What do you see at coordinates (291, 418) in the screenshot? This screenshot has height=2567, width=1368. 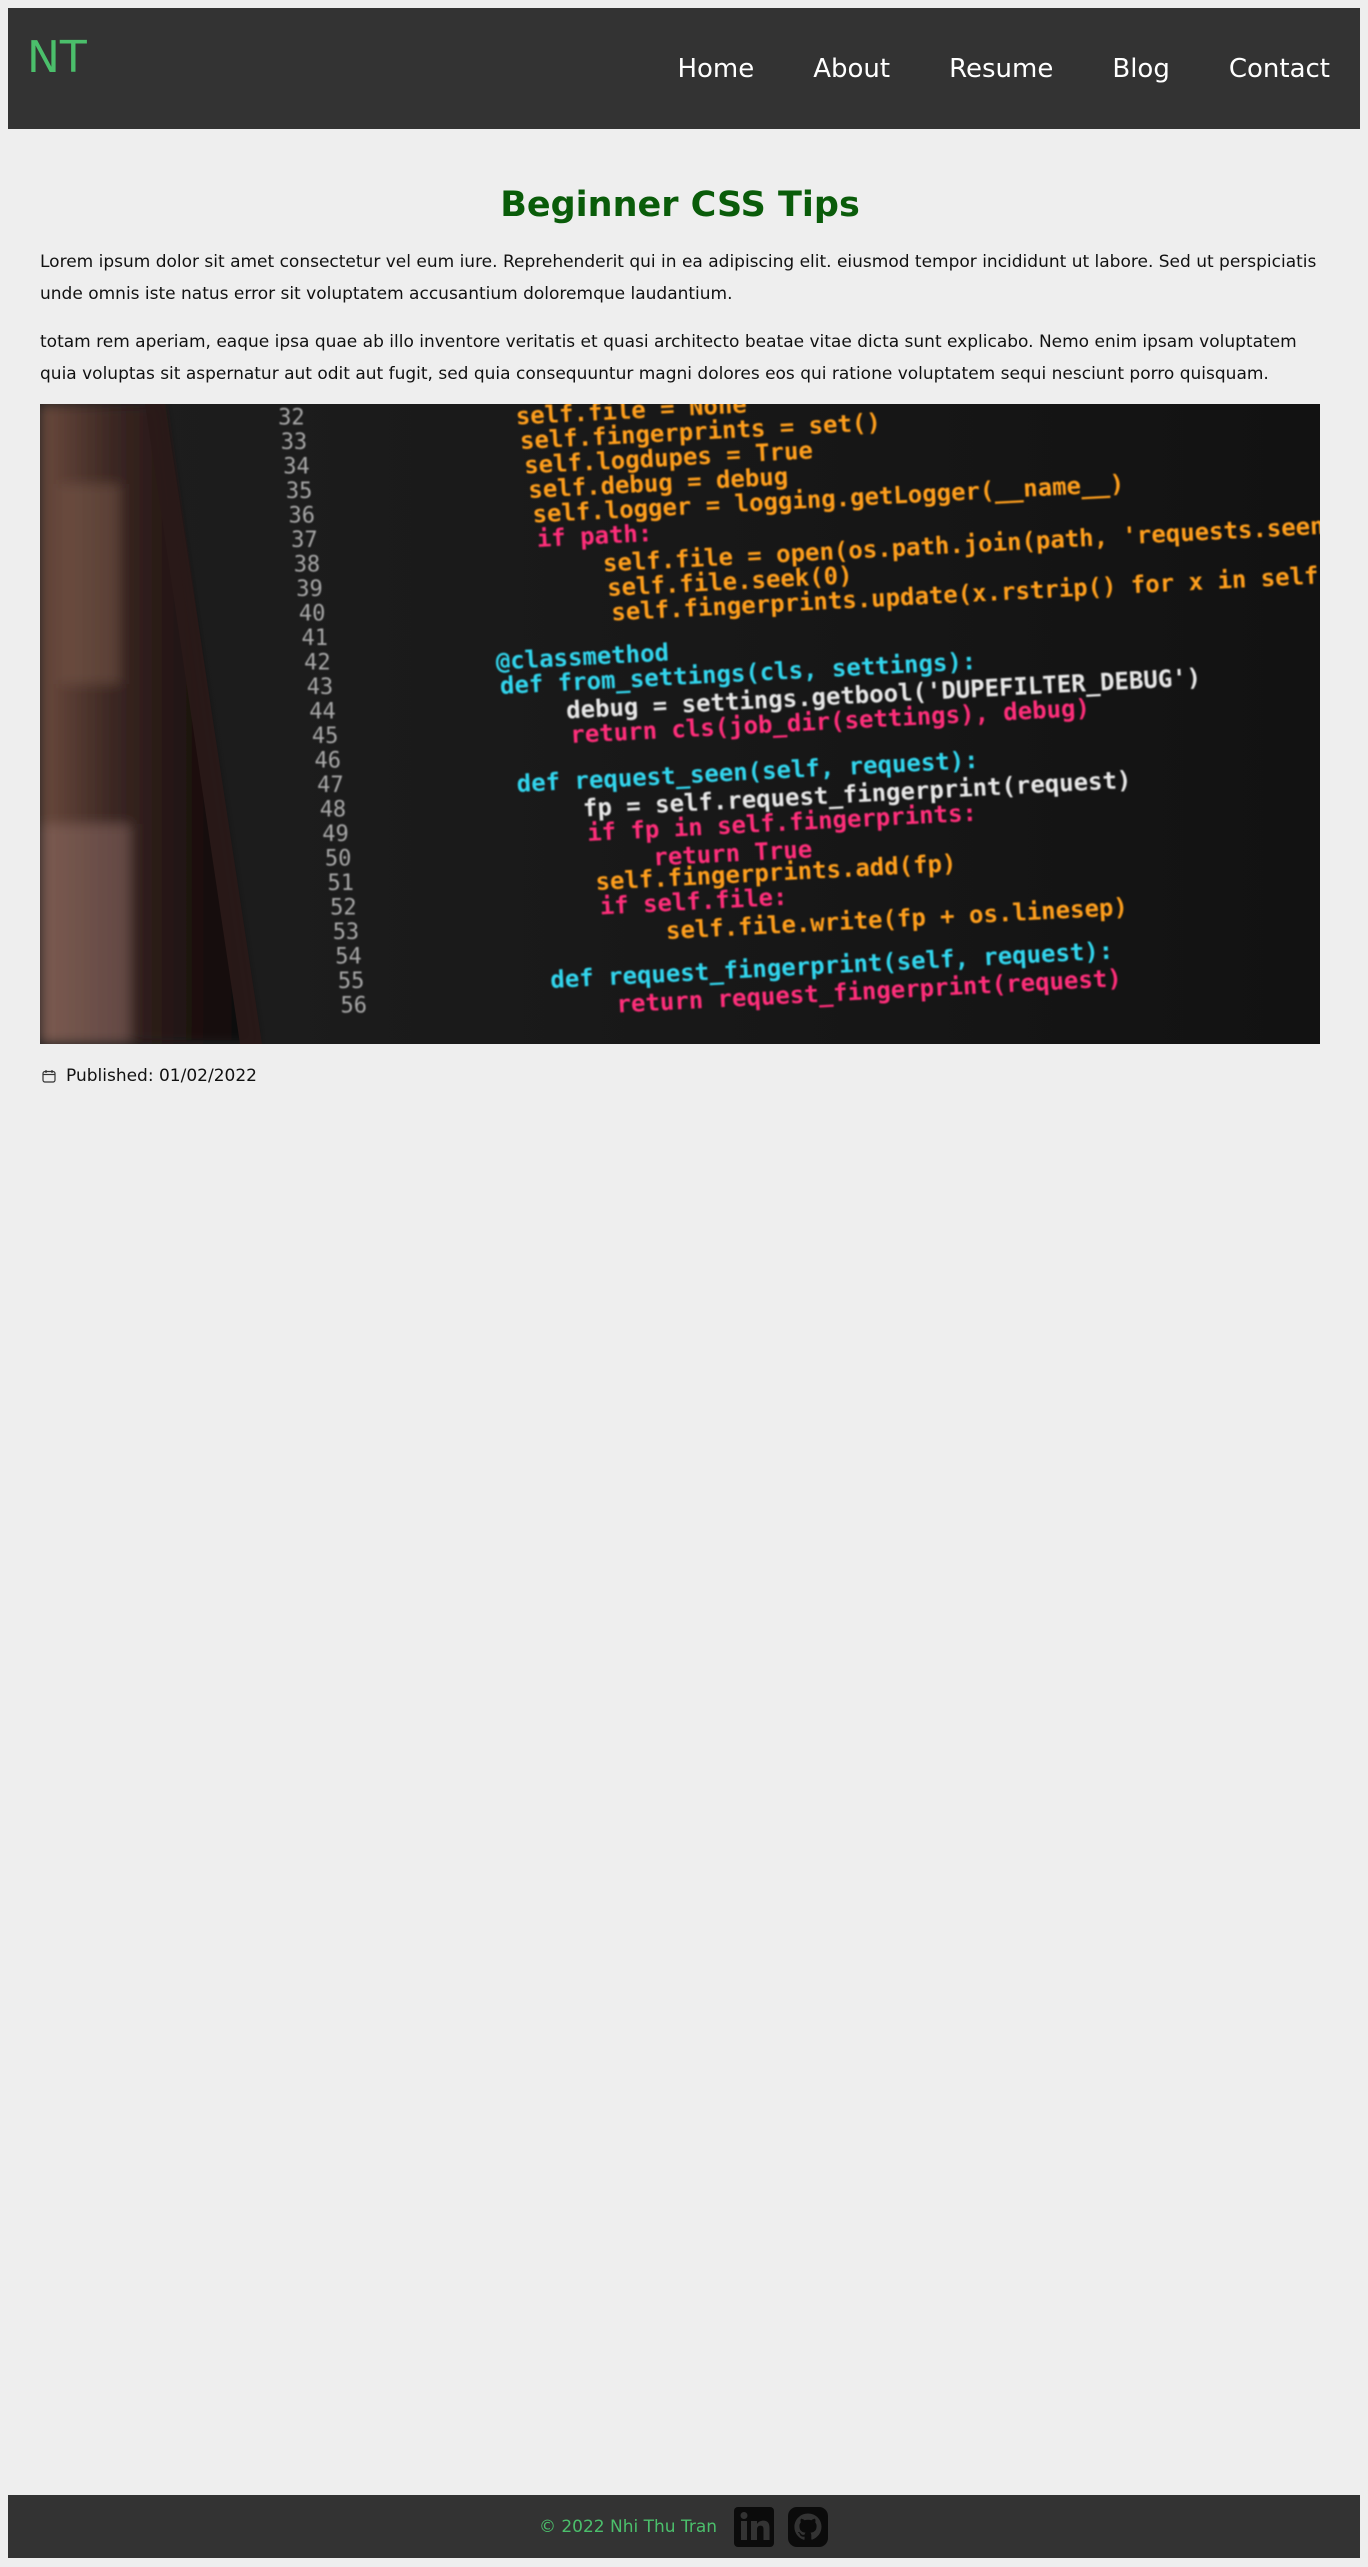 I see `code-line-number: 32` at bounding box center [291, 418].